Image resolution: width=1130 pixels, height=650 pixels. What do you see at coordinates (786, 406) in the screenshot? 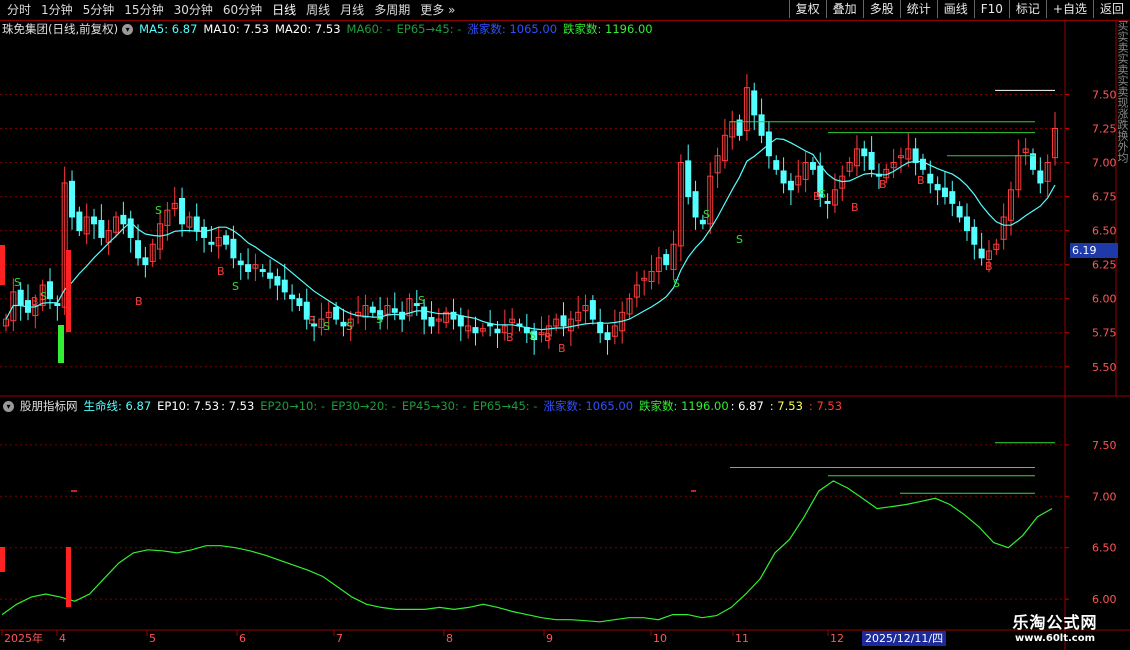
I see `indicator-value-3: : 7.53` at bounding box center [786, 406].